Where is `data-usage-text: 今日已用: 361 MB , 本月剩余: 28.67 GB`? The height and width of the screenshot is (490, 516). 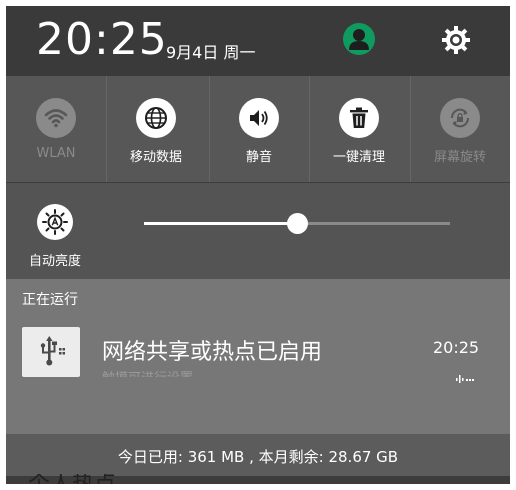 data-usage-text: 今日已用: 361 MB , 本月剩余: 28.67 GB is located at coordinates (258, 457).